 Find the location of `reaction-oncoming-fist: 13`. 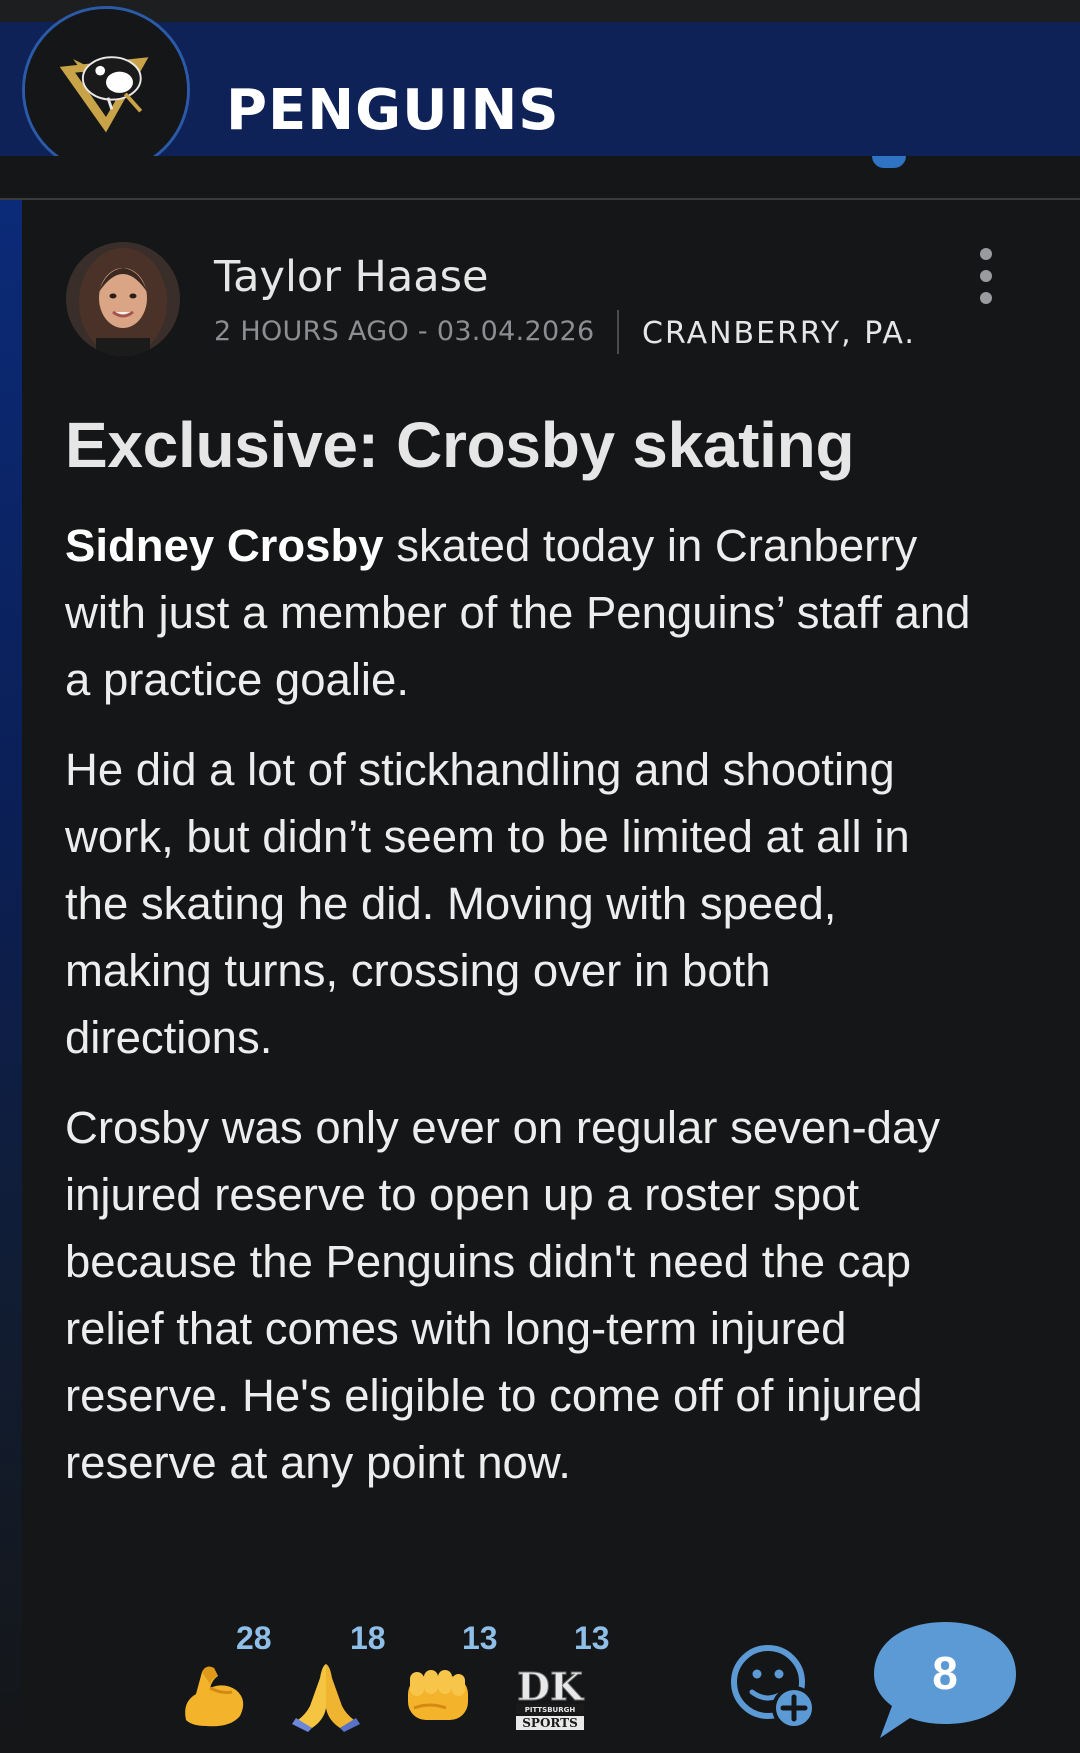

reaction-oncoming-fist: 13 is located at coordinates (449, 1675).